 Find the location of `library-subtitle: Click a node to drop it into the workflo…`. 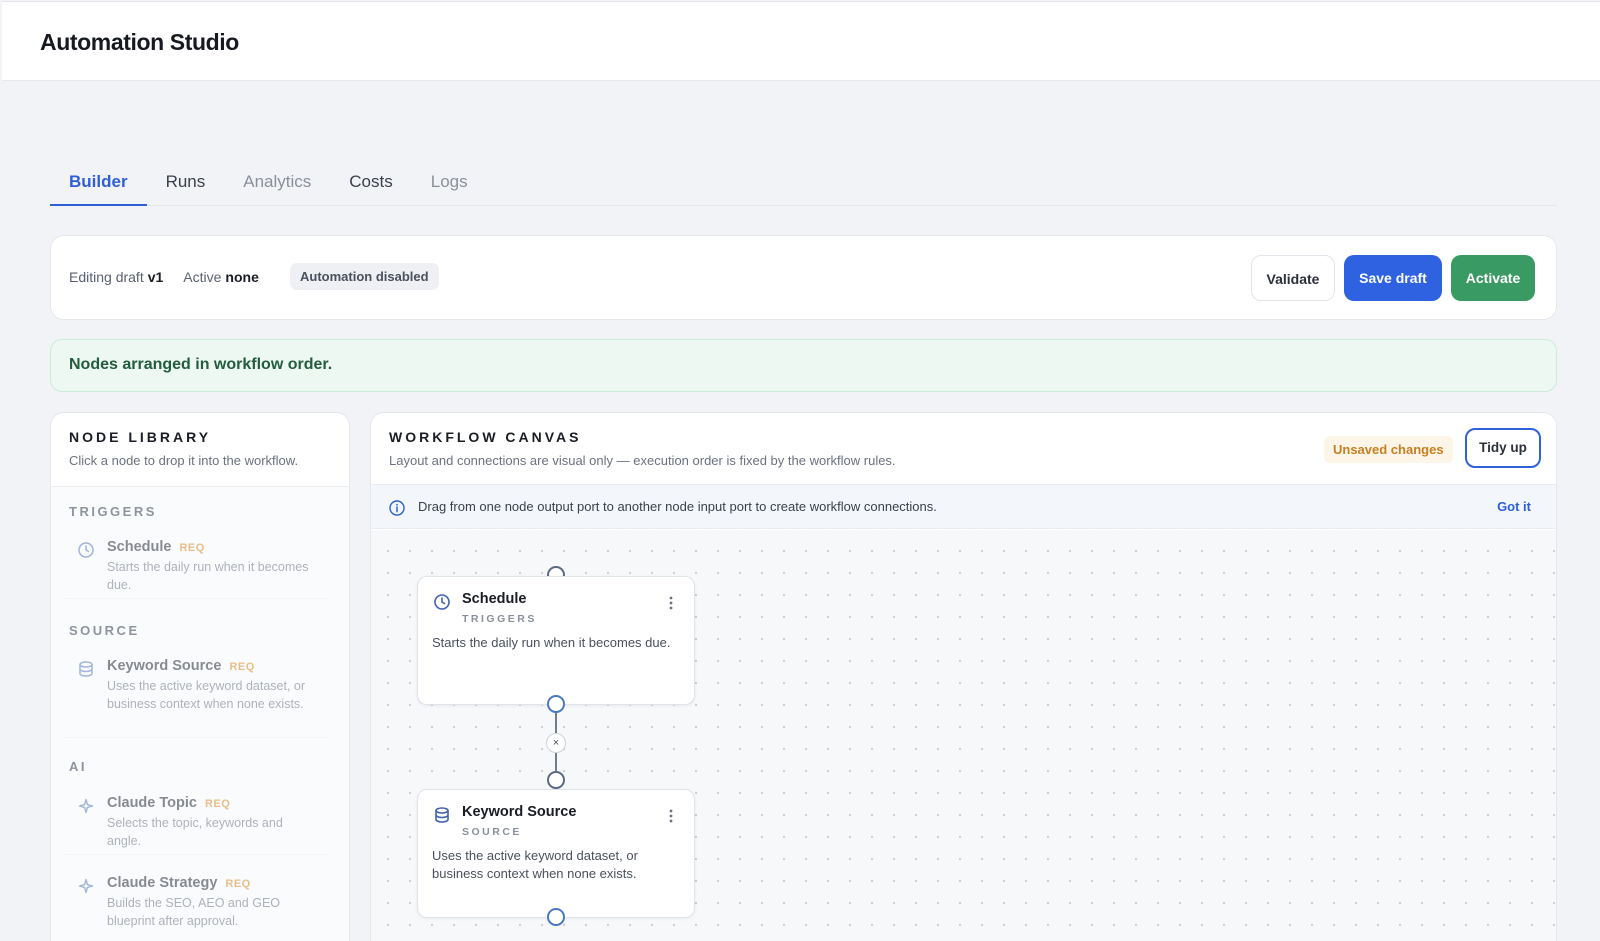

library-subtitle: Click a node to drop it into the workflo… is located at coordinates (184, 460).